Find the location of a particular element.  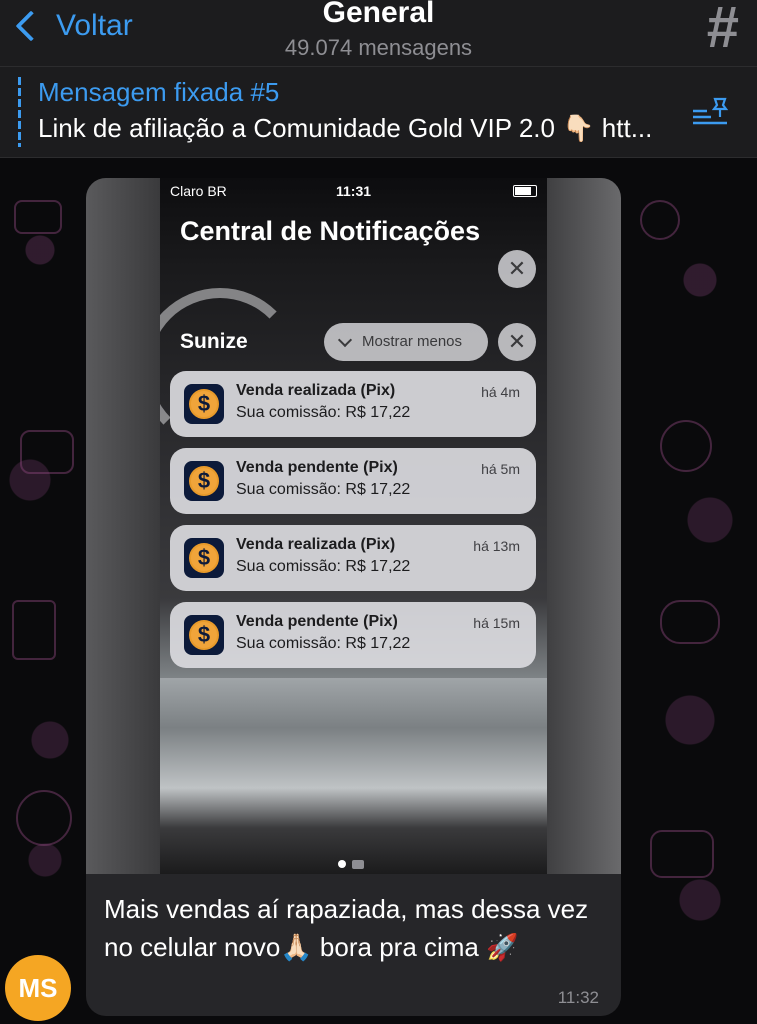

status-bar: Claro BR 11:31 is located at coordinates (353, 191).